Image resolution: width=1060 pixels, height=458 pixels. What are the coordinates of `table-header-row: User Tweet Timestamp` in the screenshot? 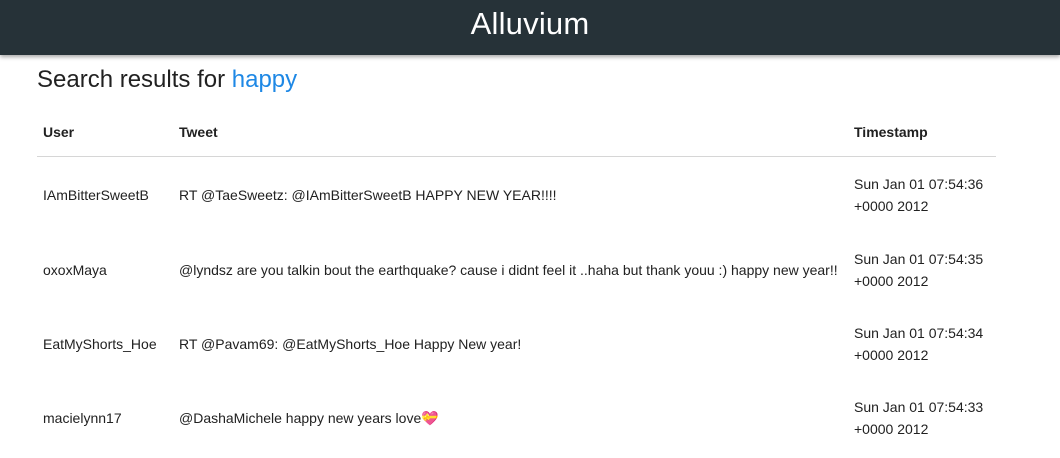 It's located at (516, 132).